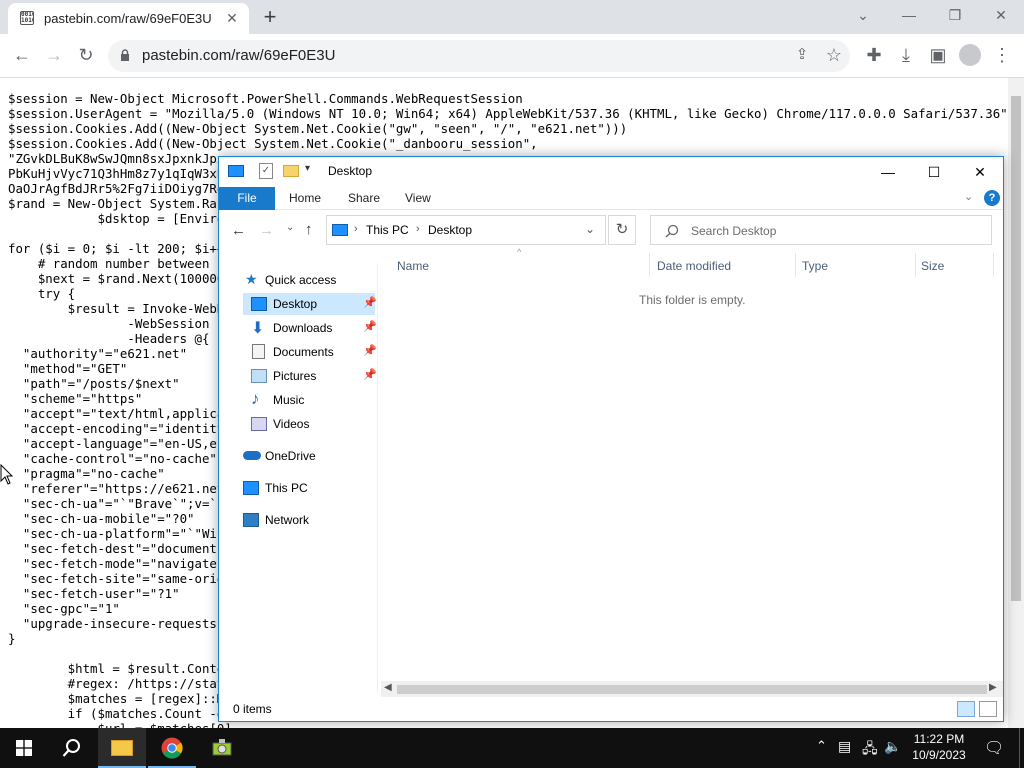  Describe the element at coordinates (590, 229) in the screenshot. I see `address-dropdown-chevron-icon: ⌄` at that location.